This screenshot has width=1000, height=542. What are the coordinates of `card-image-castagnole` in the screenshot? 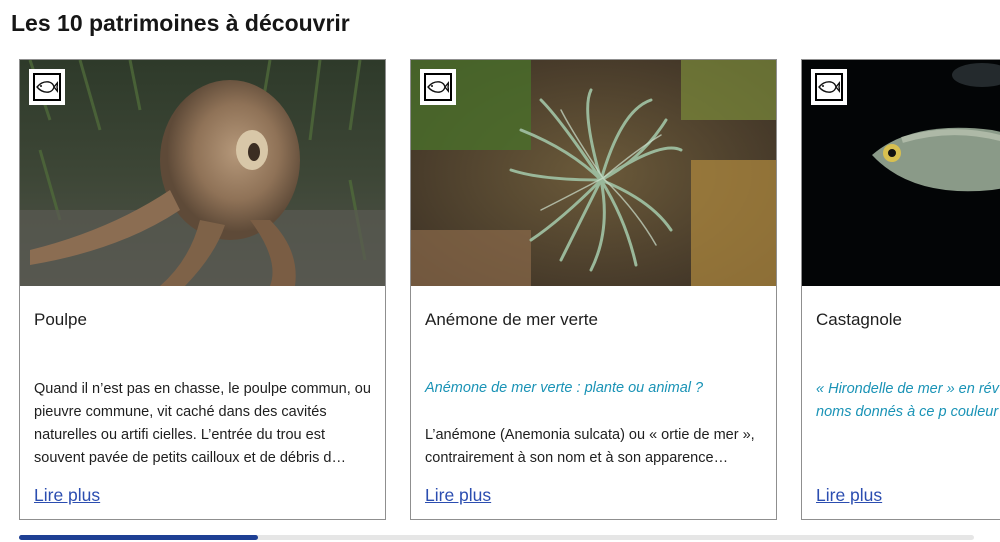 It's located at (901, 173).